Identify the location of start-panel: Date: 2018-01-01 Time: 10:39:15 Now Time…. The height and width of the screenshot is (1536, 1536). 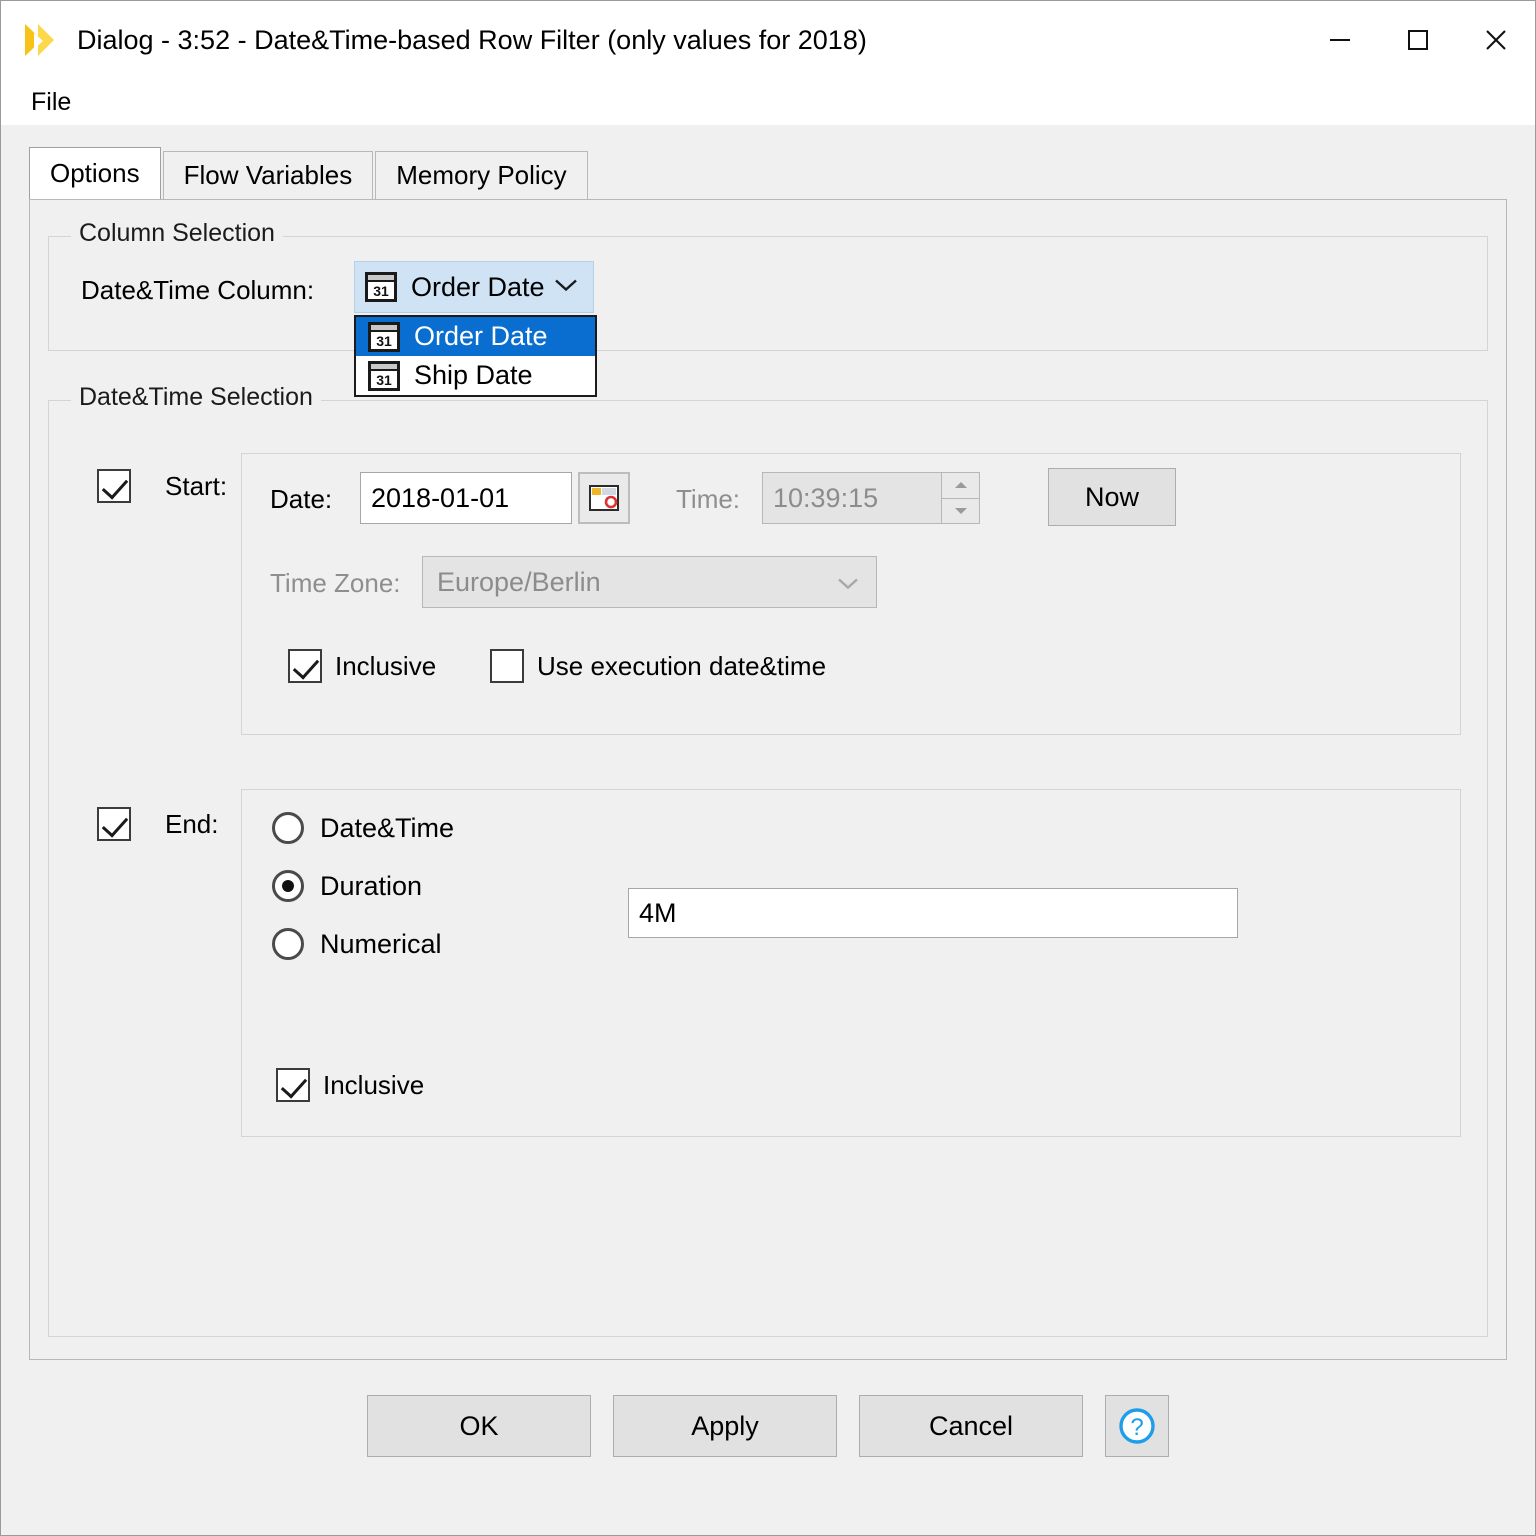
(851, 594).